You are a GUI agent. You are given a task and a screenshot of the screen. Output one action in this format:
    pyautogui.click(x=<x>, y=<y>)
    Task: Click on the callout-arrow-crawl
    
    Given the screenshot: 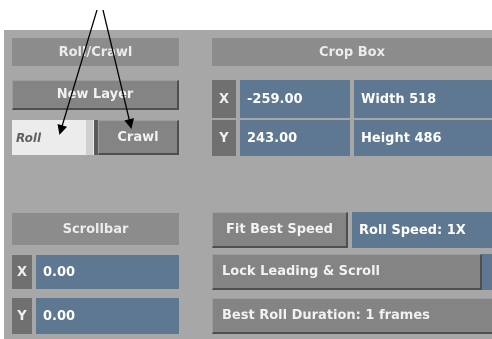 What is the action you would take?
    pyautogui.click(x=118, y=69)
    